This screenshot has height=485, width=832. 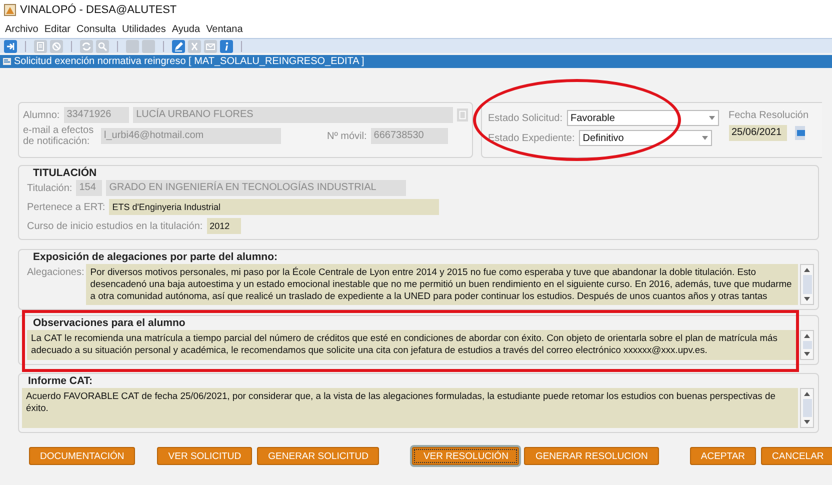 I want to click on dropdown: Favorable, so click(x=642, y=118).